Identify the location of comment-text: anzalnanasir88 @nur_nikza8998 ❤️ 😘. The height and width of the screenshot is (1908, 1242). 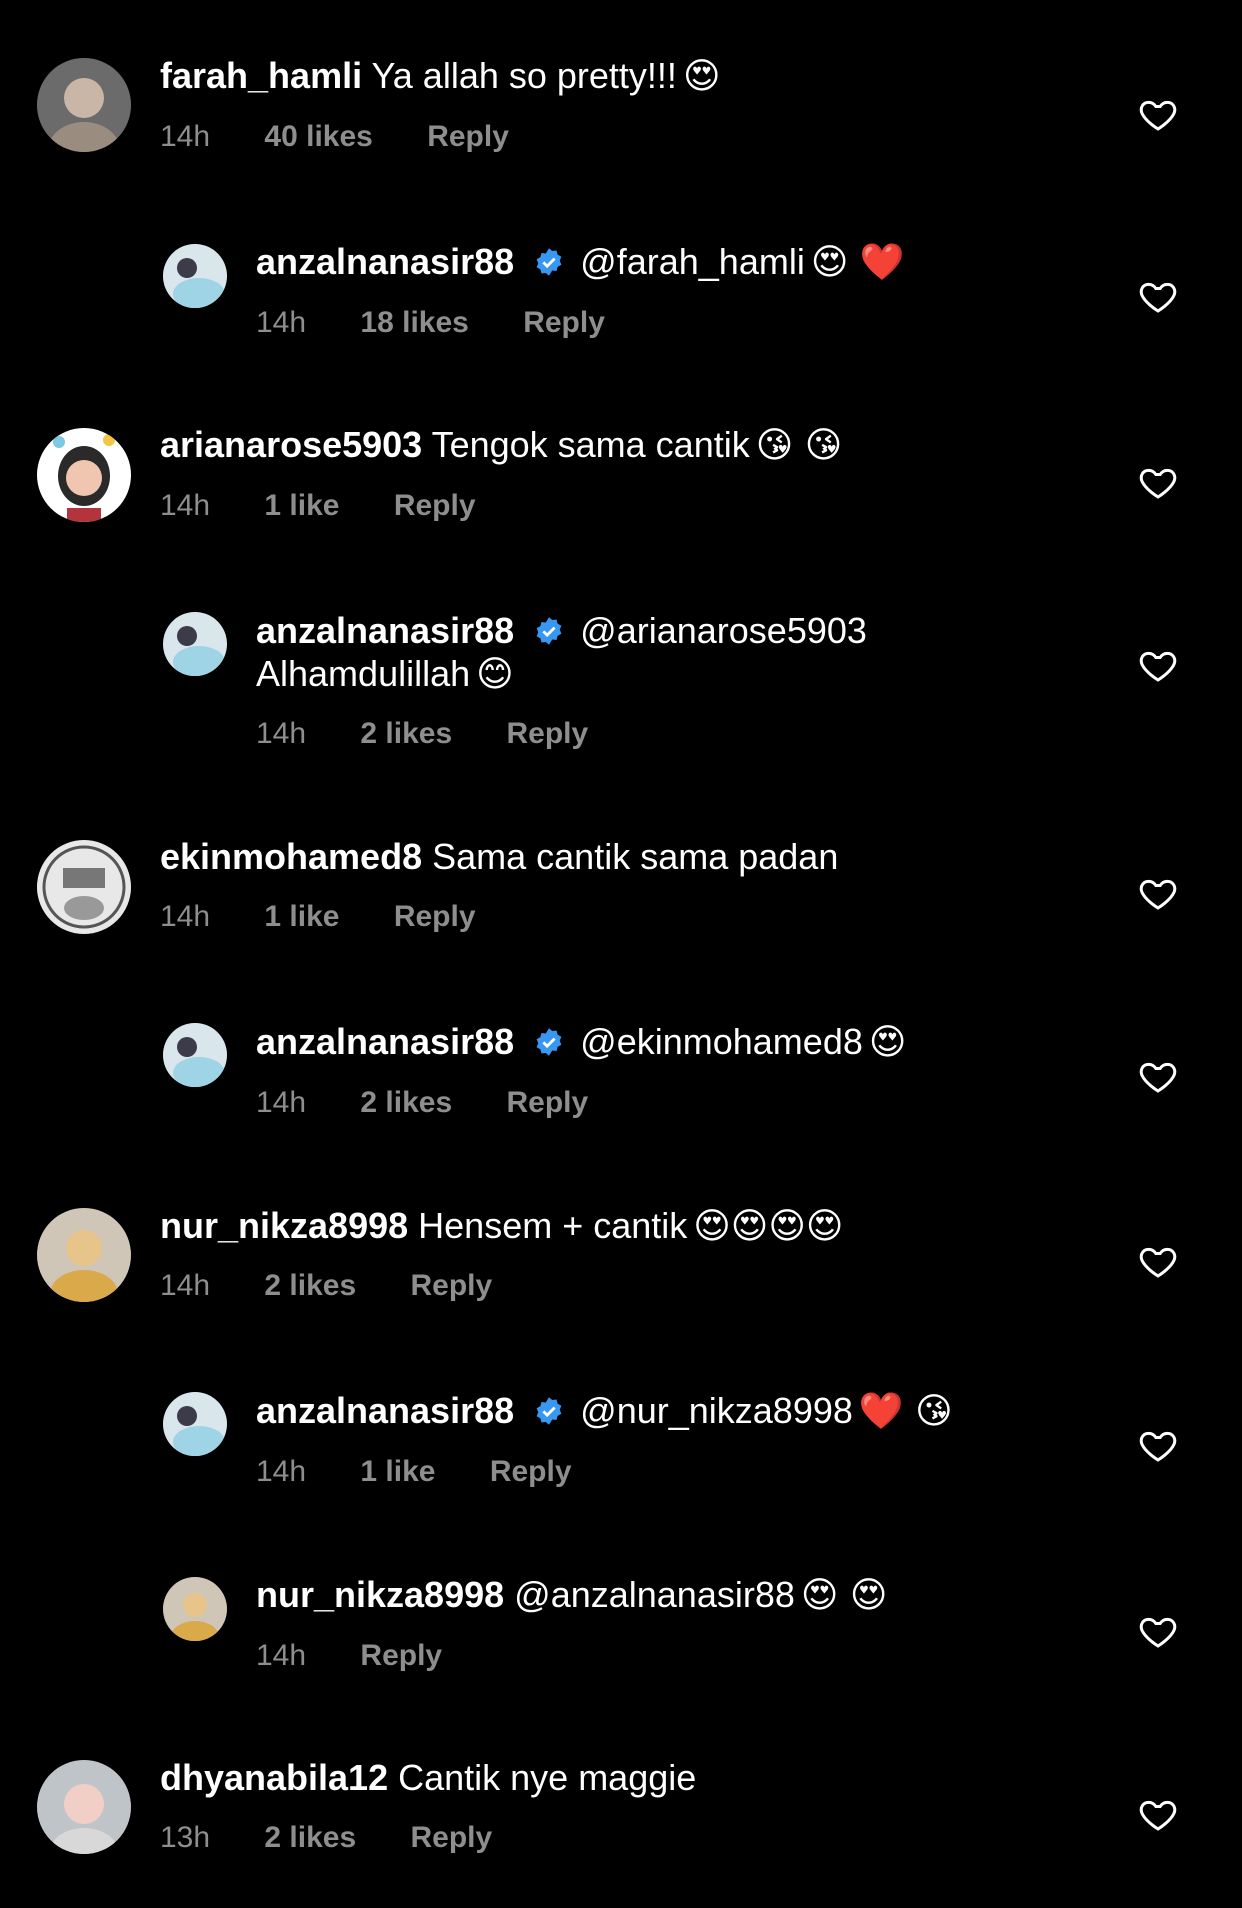
(604, 1411).